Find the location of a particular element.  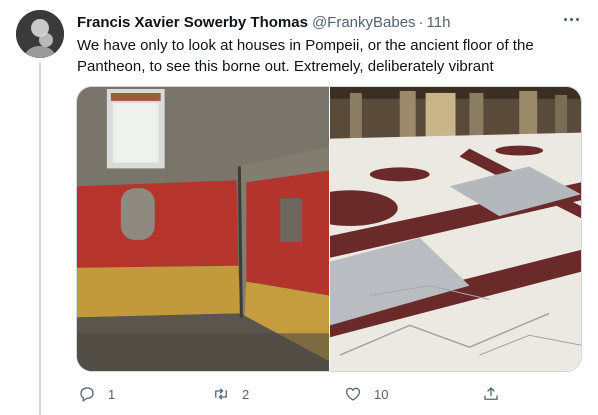

more-options-button is located at coordinates (571, 19).